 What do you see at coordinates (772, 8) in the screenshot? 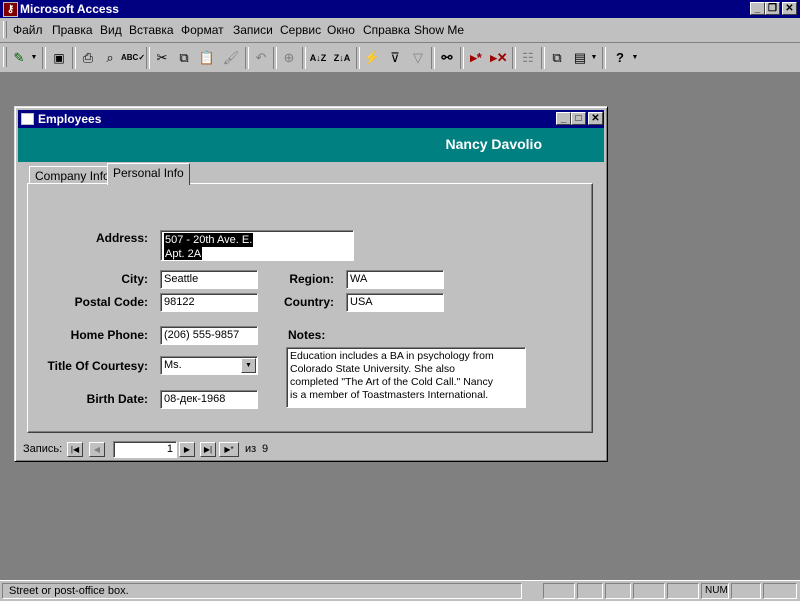
I see `app-restore-button: ❐` at bounding box center [772, 8].